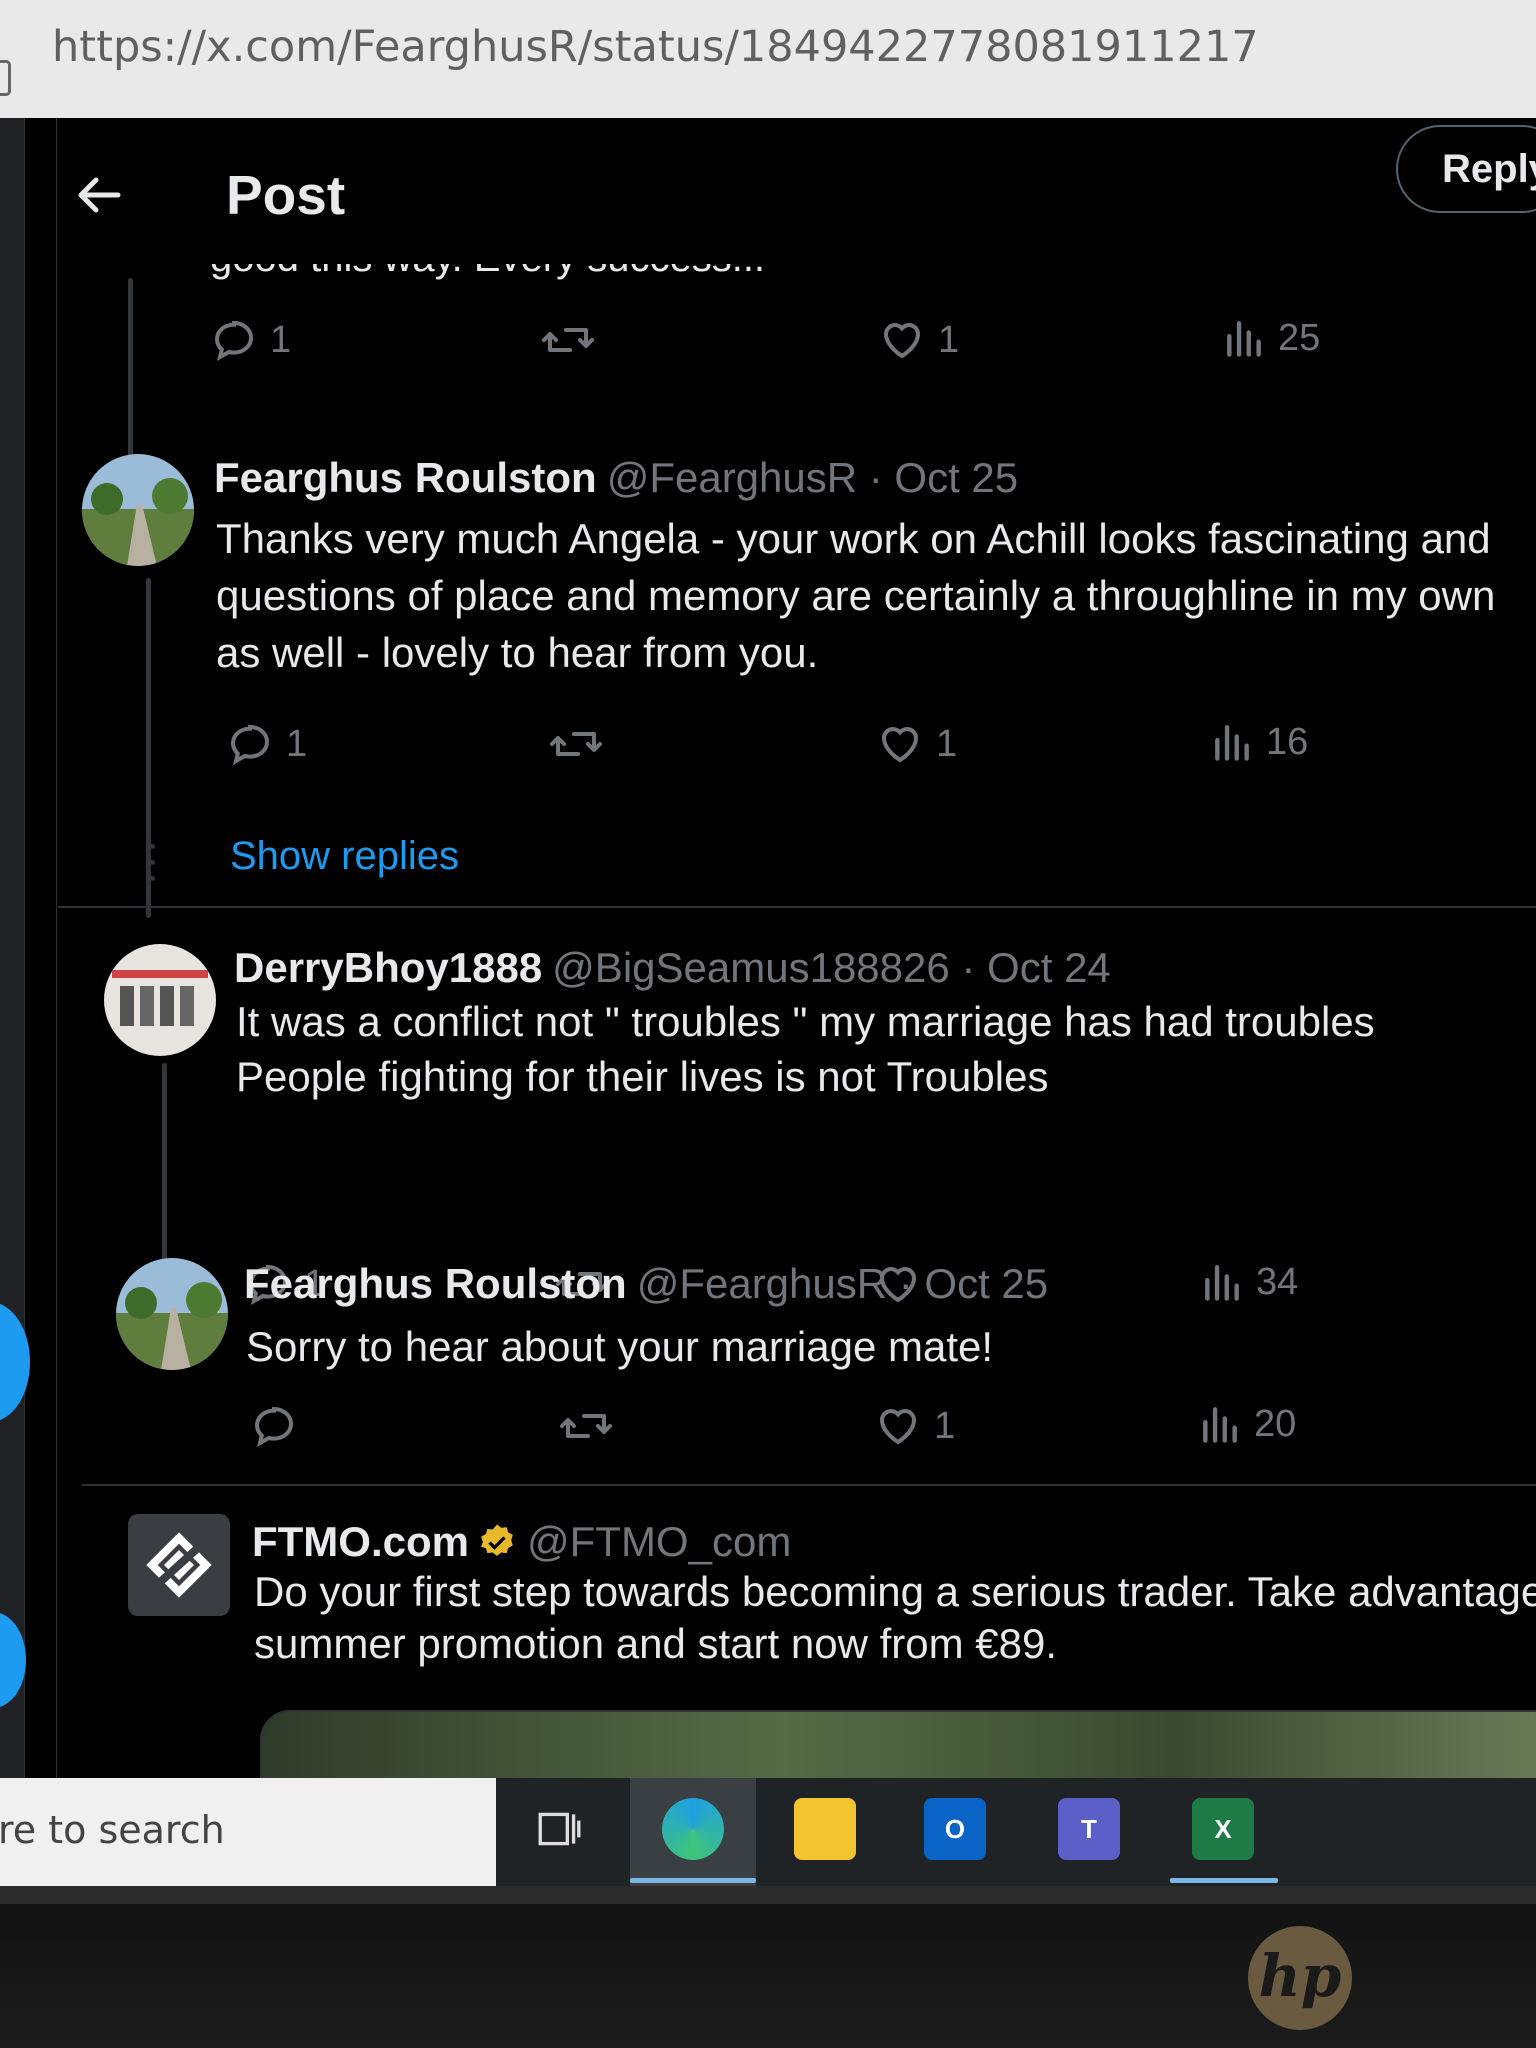  I want to click on left-gutter, so click(12, 948).